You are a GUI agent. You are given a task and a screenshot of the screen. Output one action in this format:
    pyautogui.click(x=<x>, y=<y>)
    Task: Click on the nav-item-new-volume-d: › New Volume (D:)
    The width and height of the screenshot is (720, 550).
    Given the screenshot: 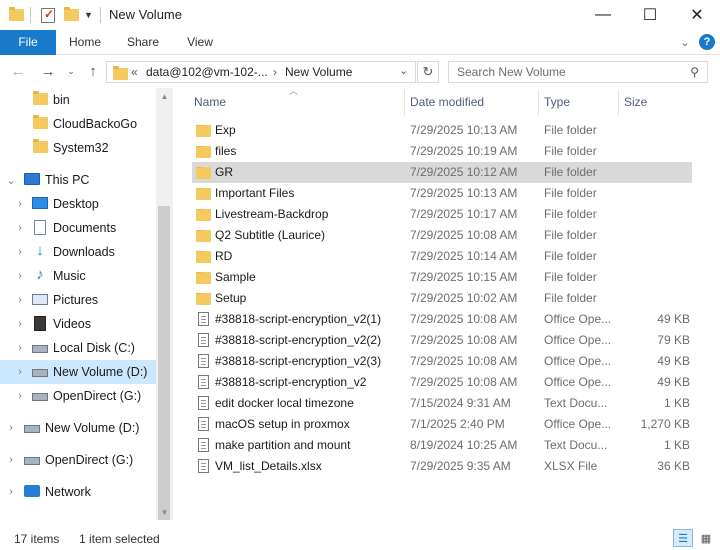 What is the action you would take?
    pyautogui.click(x=78, y=372)
    